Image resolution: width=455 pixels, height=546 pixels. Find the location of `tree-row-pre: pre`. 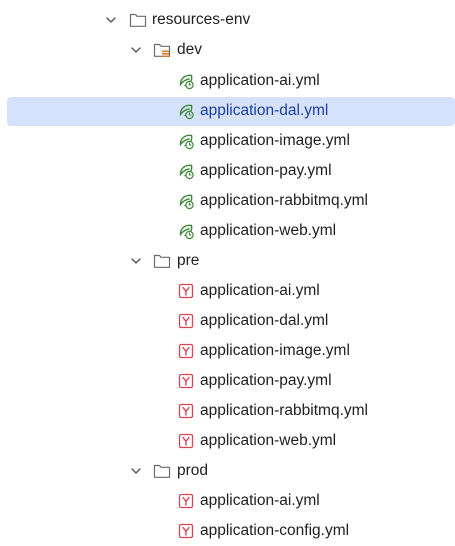

tree-row-pre: pre is located at coordinates (227, 261).